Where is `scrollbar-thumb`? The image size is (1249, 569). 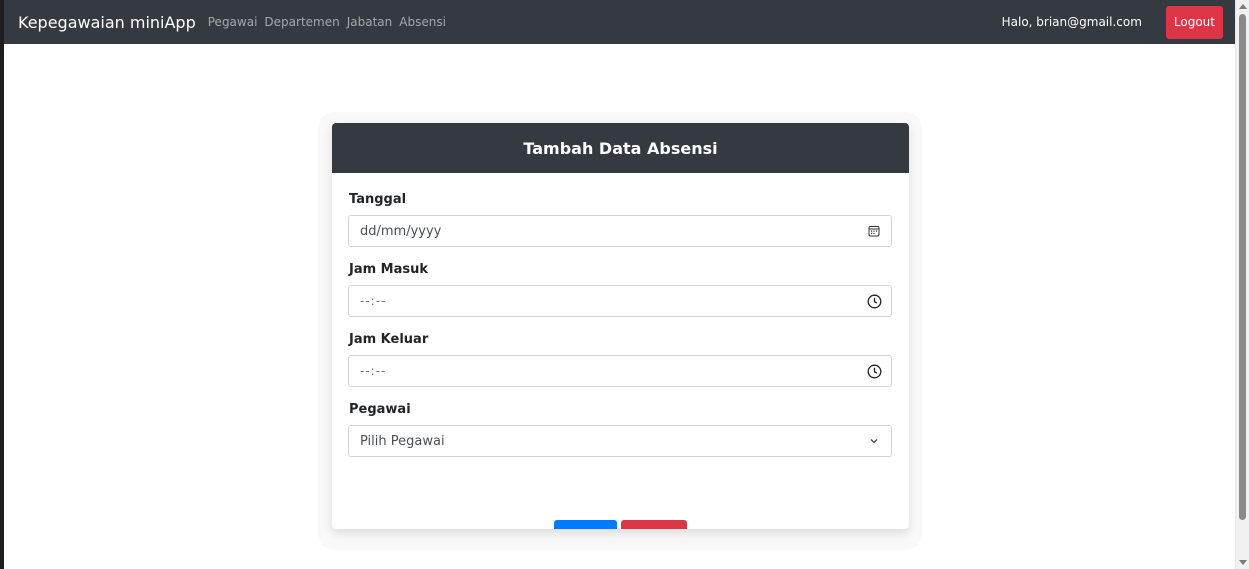 scrollbar-thumb is located at coordinates (1242, 267).